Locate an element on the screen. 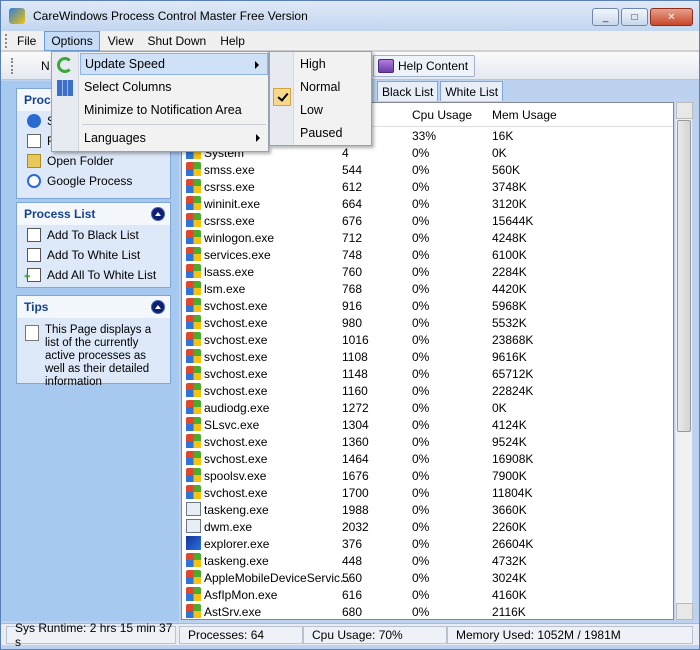 The width and height of the screenshot is (700, 650). cell-mem: 2260K is located at coordinates (509, 527).